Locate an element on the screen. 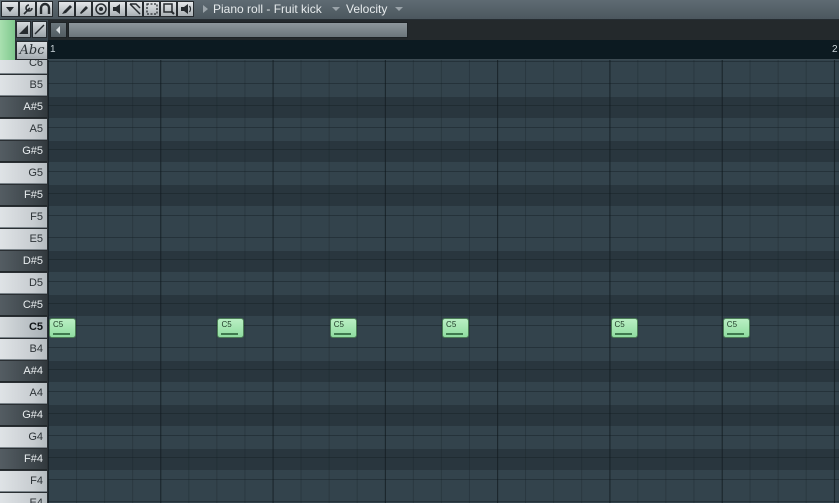 This screenshot has width=839, height=503. pencil-icon is located at coordinates (66, 9).